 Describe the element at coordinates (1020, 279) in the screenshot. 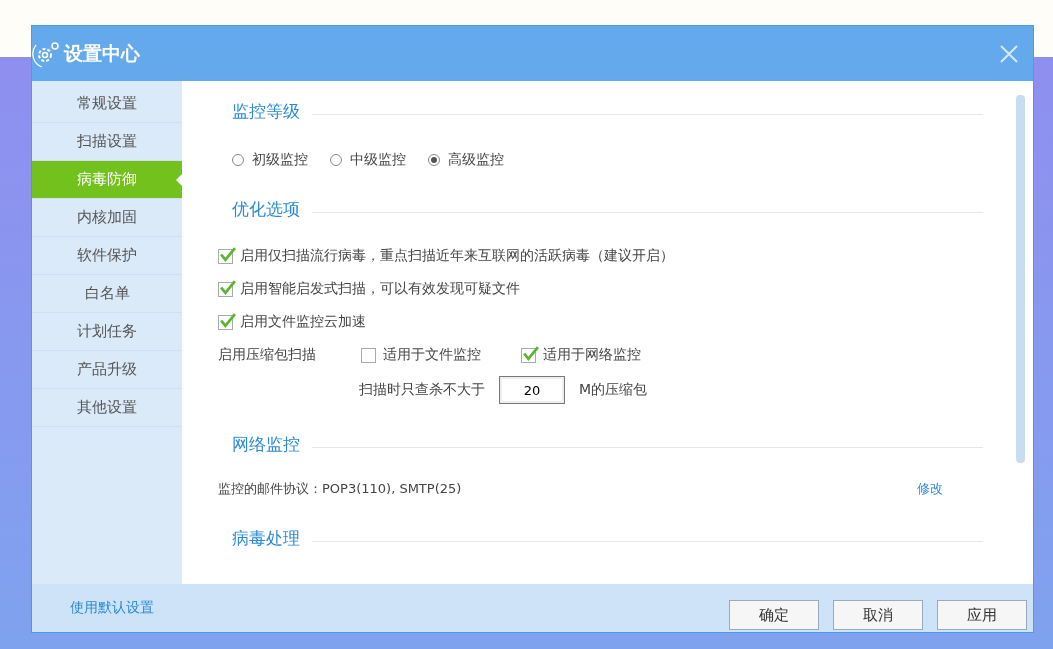

I see `scrollbar` at that location.